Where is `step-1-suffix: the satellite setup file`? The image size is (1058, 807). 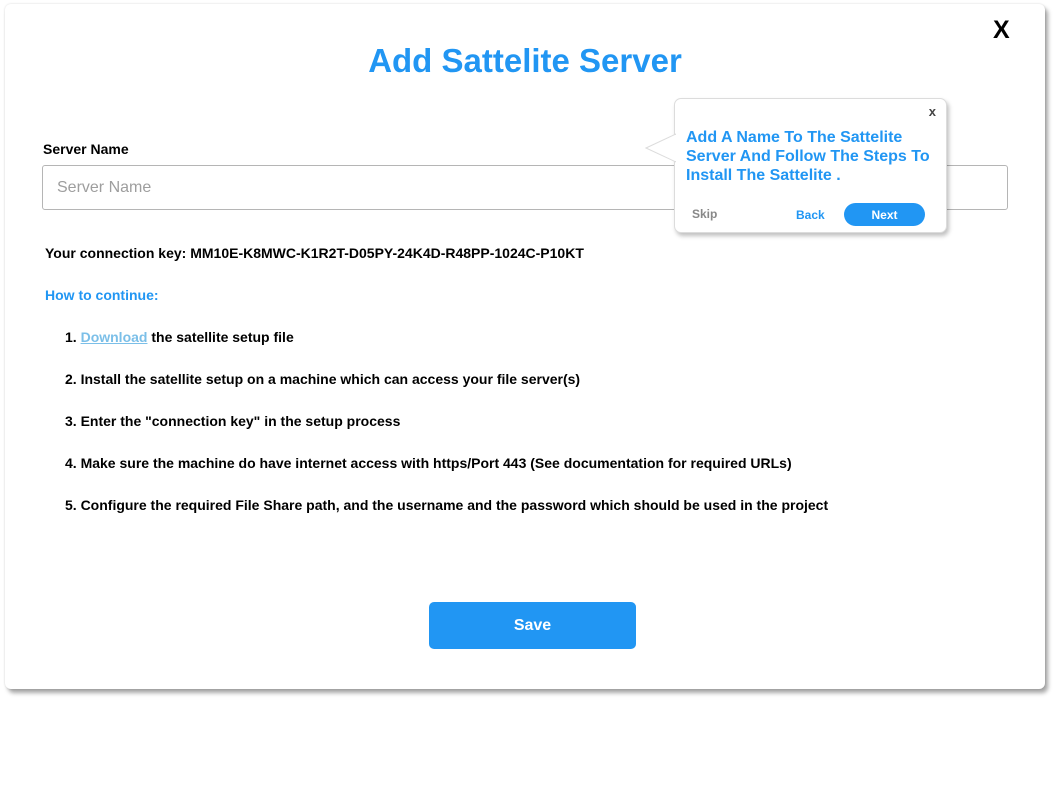
step-1-suffix: the satellite setup file is located at coordinates (220, 337).